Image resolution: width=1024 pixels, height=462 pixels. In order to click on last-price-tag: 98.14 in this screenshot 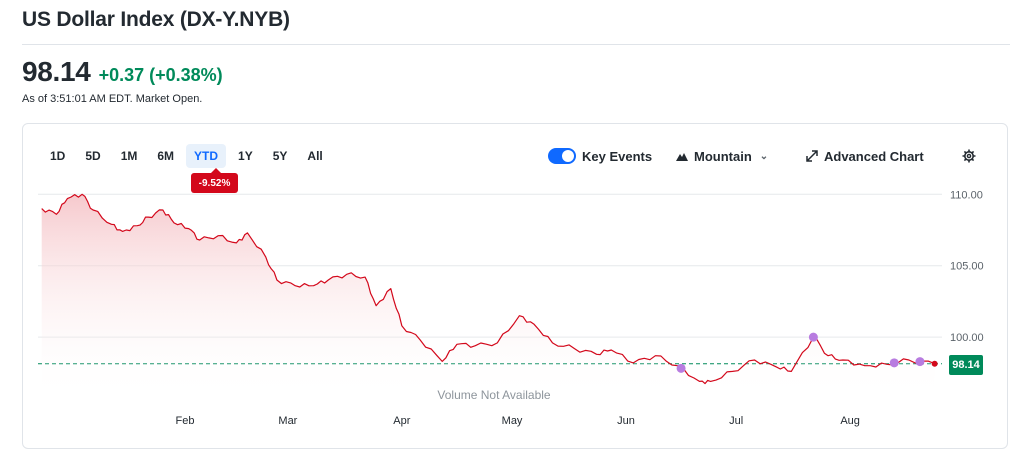, I will do `click(966, 365)`.